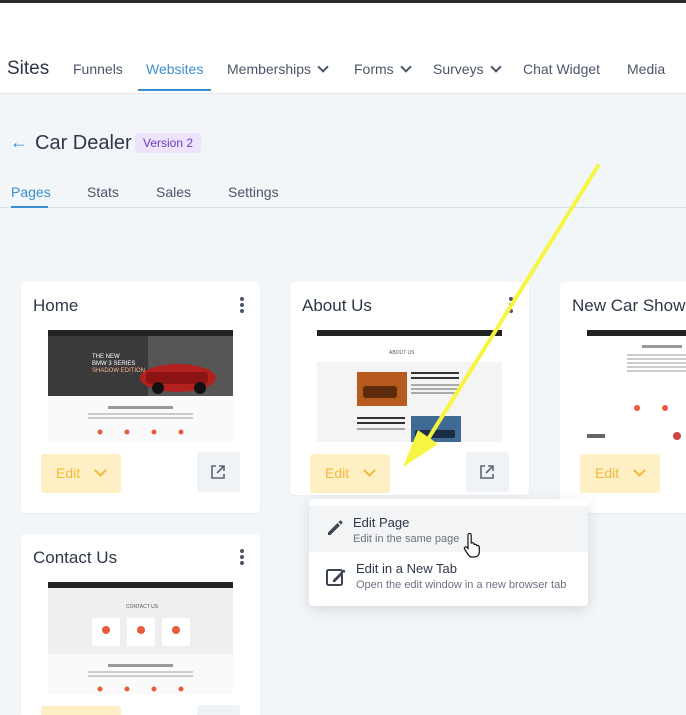  What do you see at coordinates (103, 192) in the screenshot?
I see `tab-stats: Stats` at bounding box center [103, 192].